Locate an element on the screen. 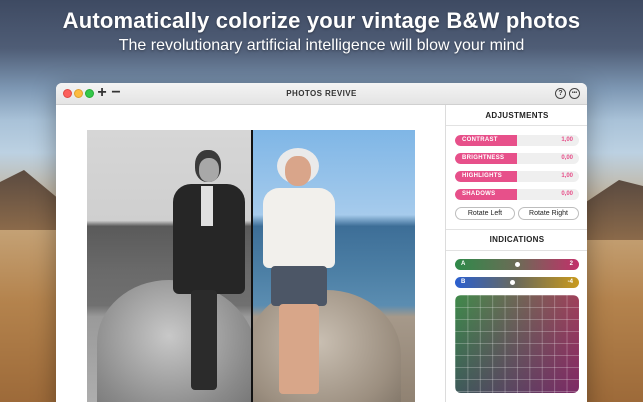 This screenshot has width=643, height=402. shadows-slider: SHADOWS 0,00 is located at coordinates (517, 194).